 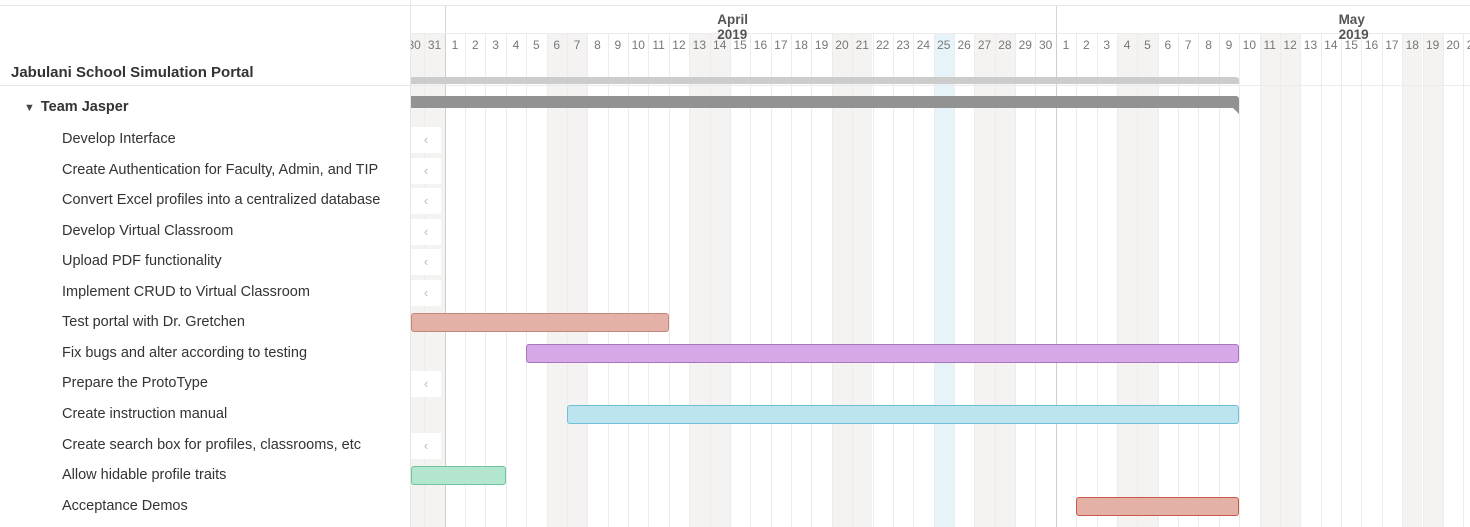 I want to click on task-name: Create instruction manual, so click(x=144, y=414).